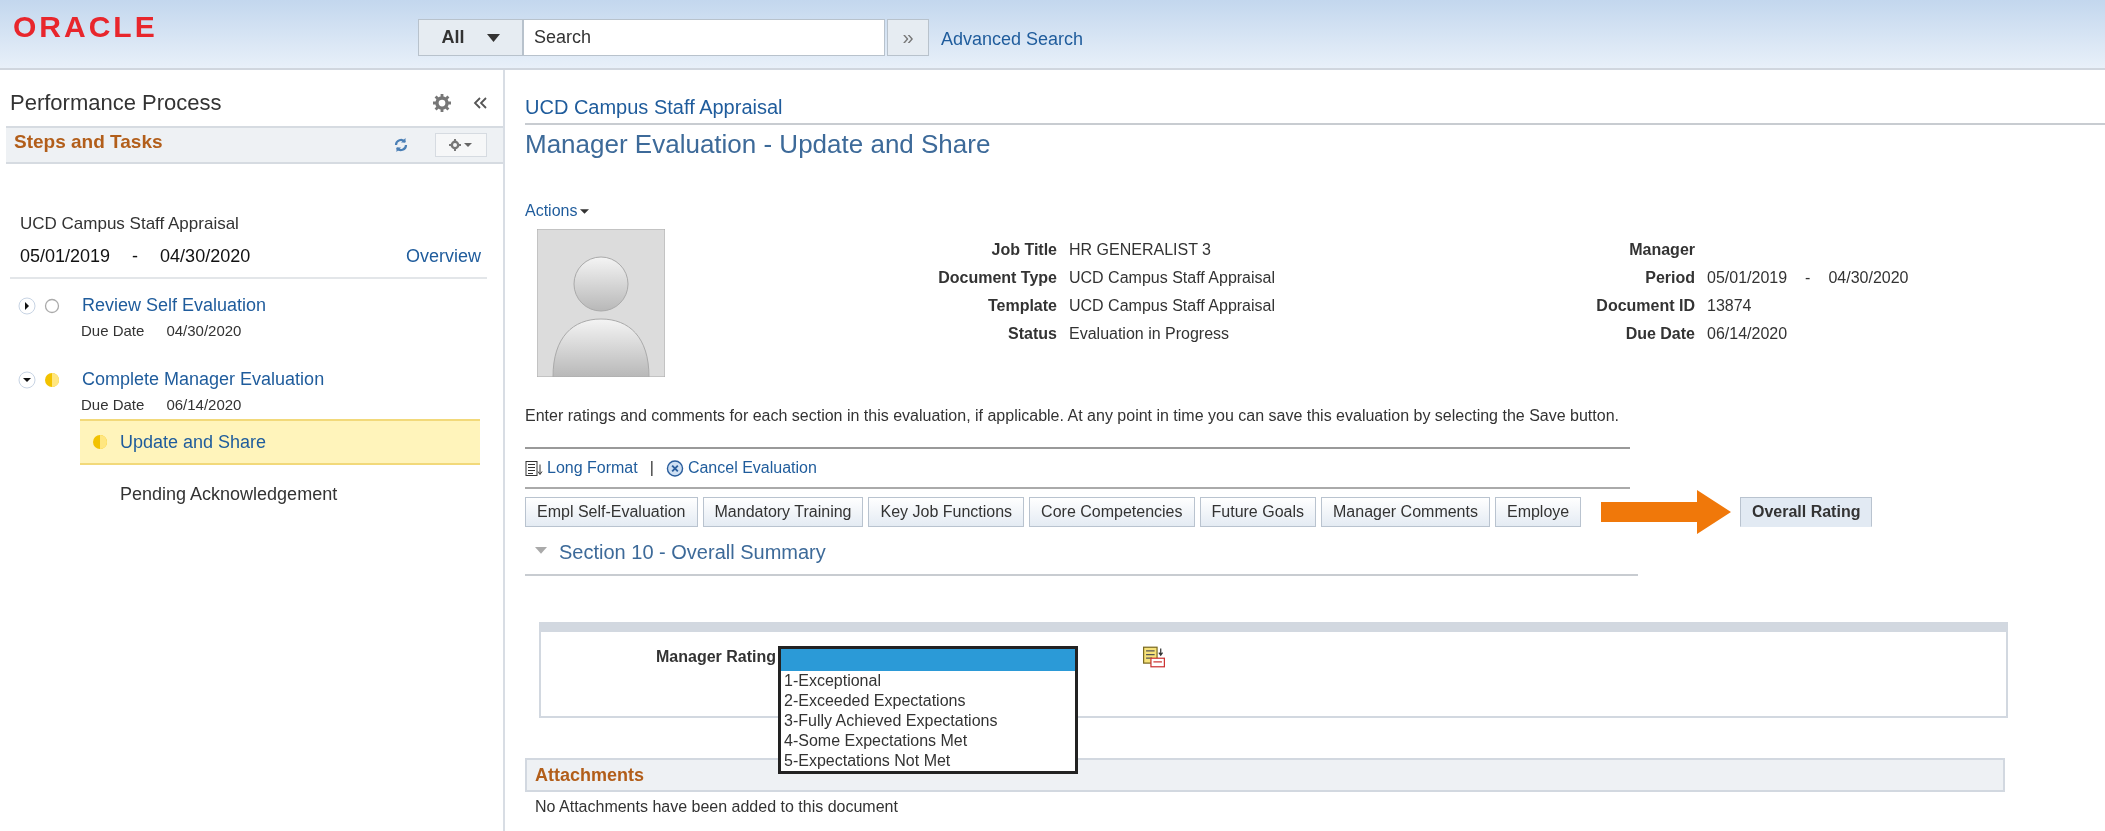 The width and height of the screenshot is (2105, 831). I want to click on field-label: Period, so click(1669, 278).